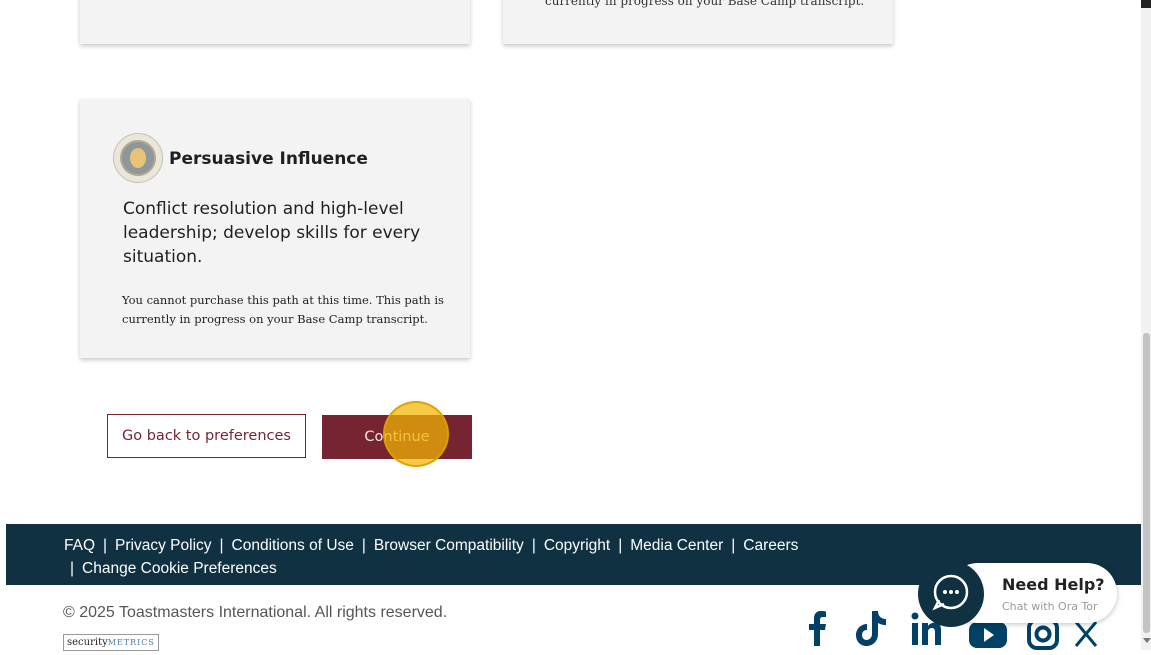  What do you see at coordinates (293, 545) in the screenshot?
I see `footer-link-conditions-of-use: Conditions of Use` at bounding box center [293, 545].